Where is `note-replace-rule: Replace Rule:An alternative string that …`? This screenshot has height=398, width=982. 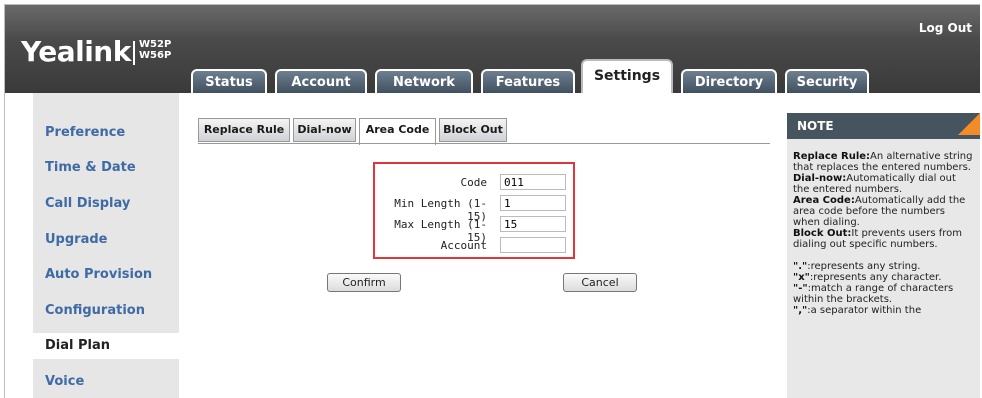 note-replace-rule: Replace Rule:An alternative string that … is located at coordinates (883, 162).